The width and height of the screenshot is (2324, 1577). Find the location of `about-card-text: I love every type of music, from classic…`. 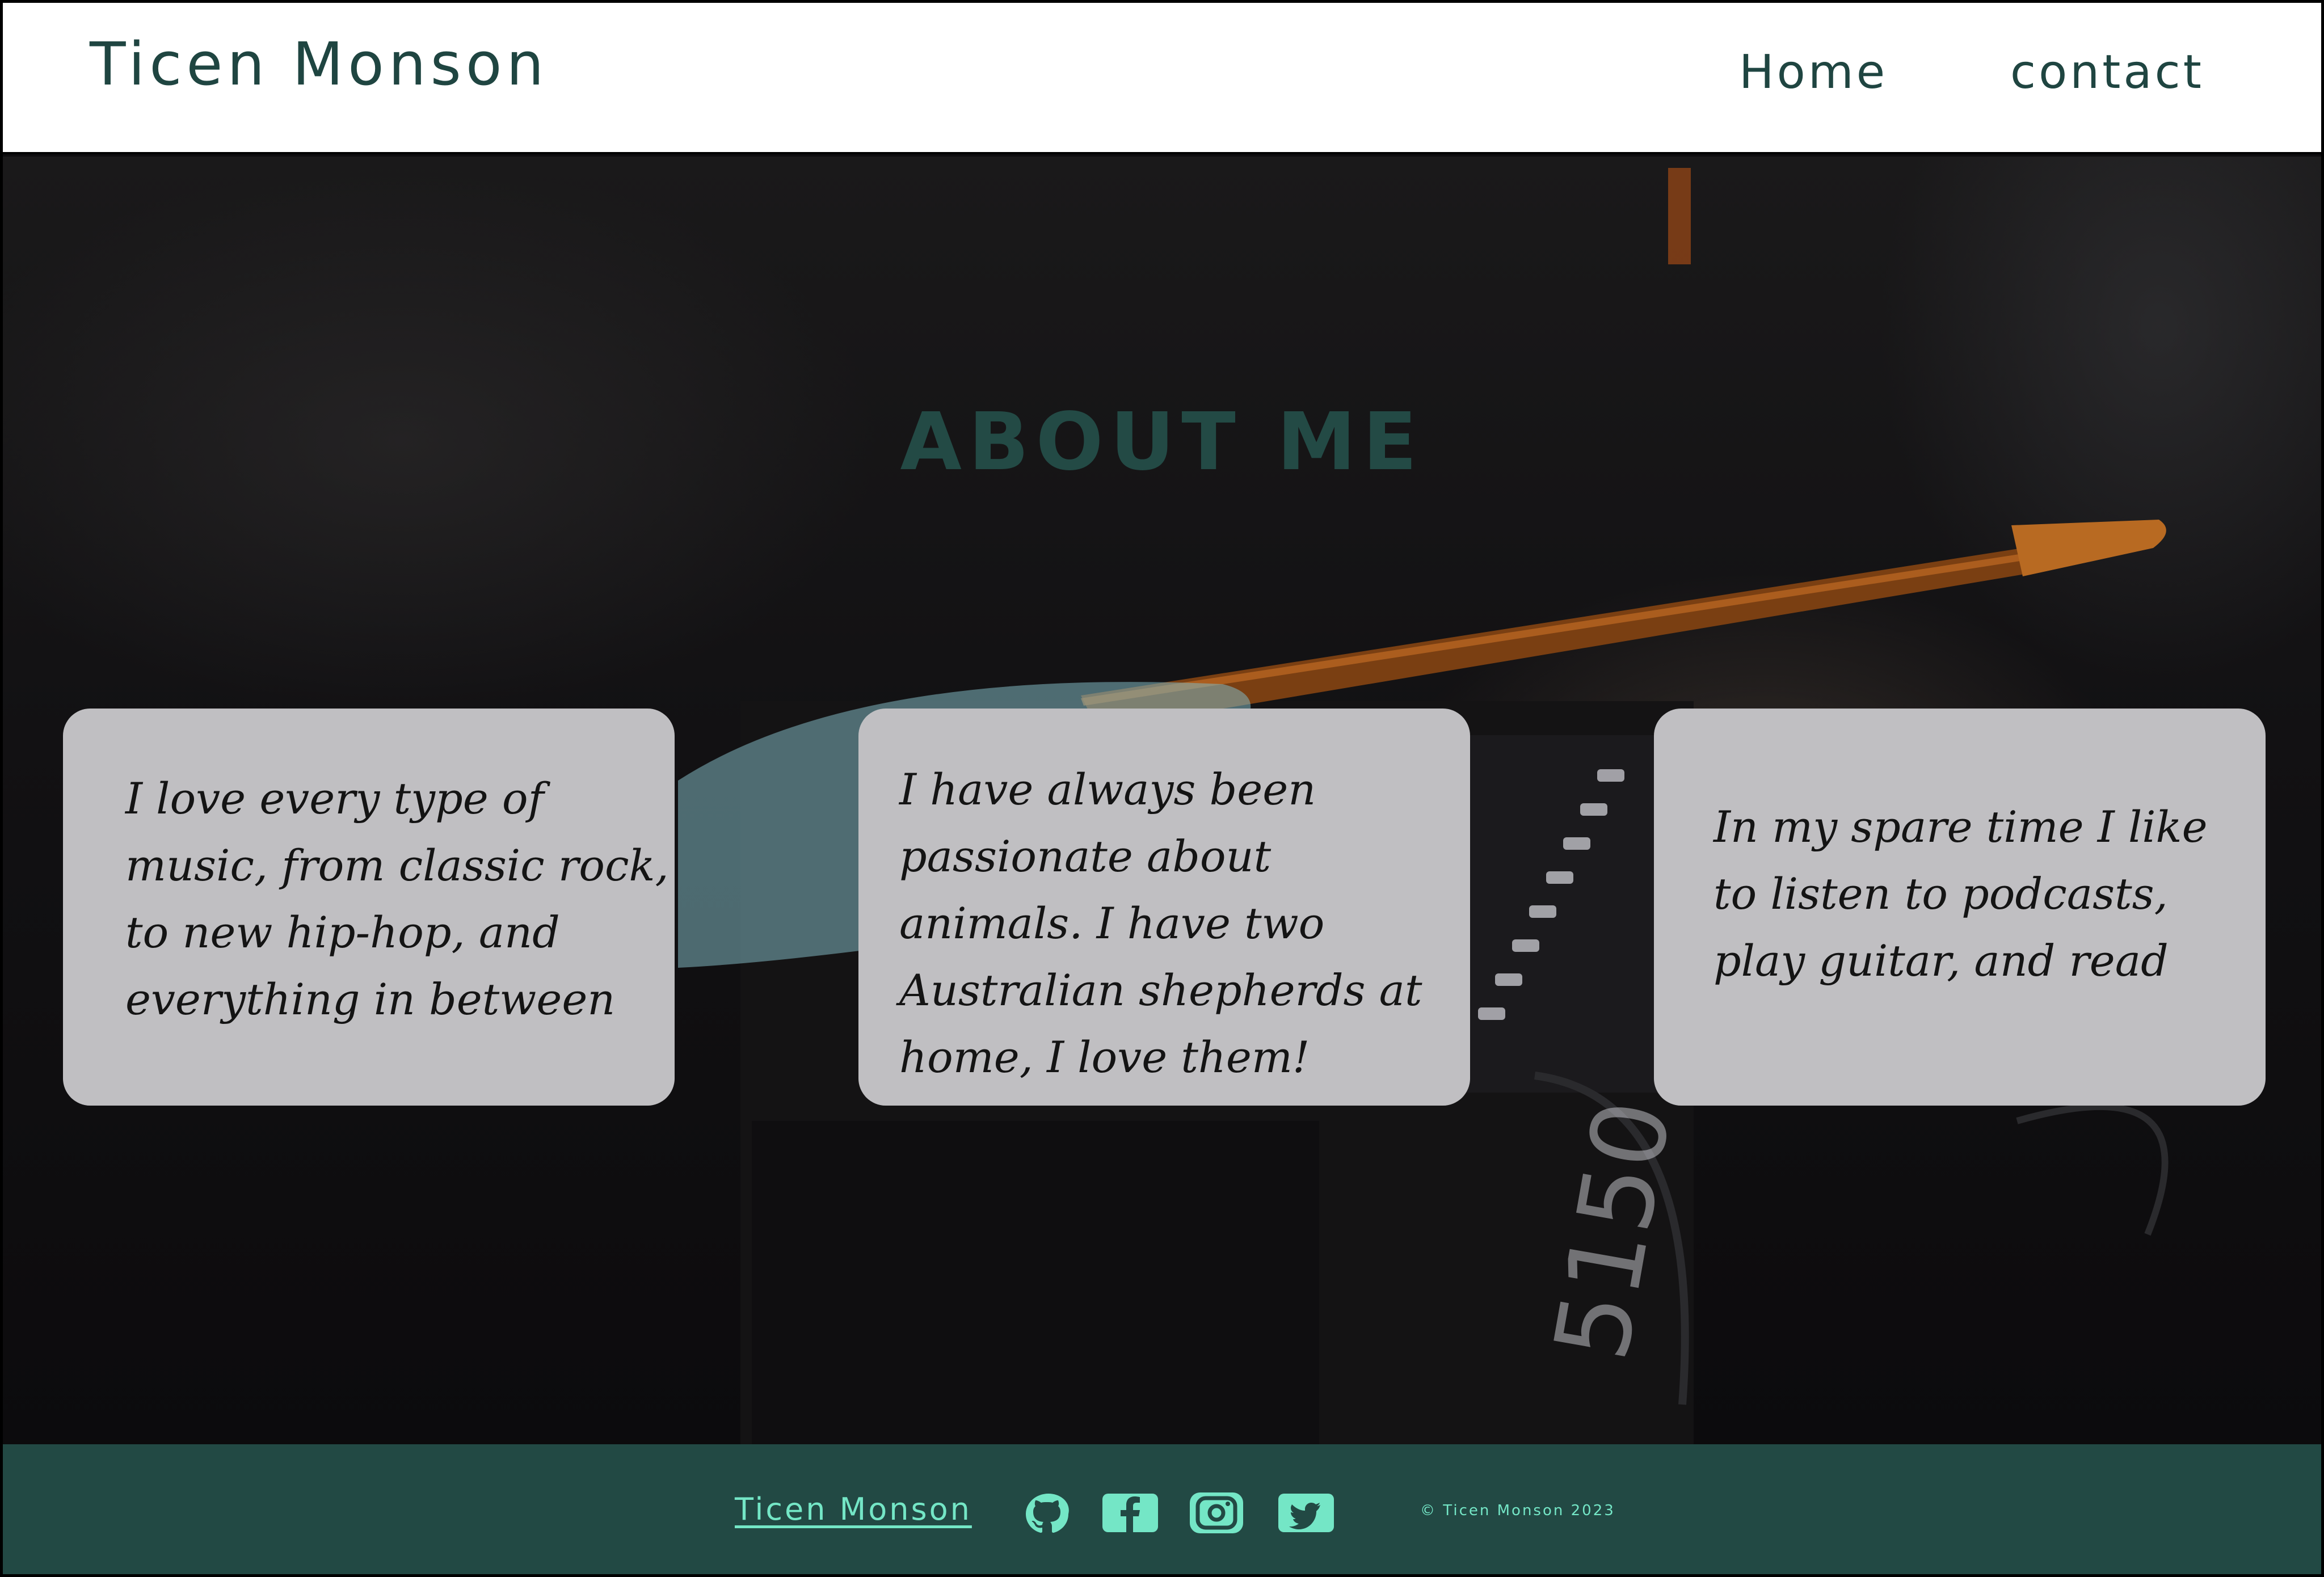

about-card-text: I love every type of music, from classic… is located at coordinates (397, 898).